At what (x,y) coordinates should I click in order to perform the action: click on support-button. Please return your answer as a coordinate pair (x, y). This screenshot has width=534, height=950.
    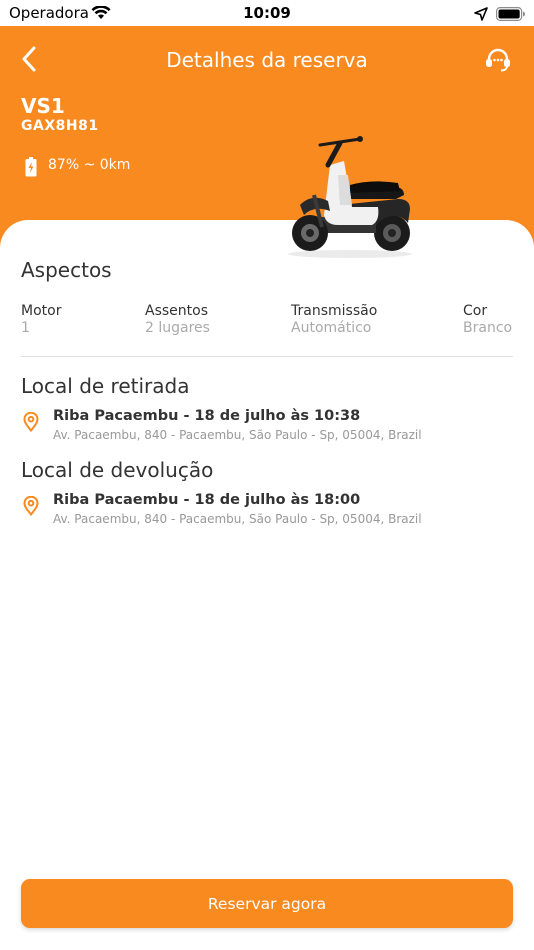
    Looking at the image, I should click on (498, 62).